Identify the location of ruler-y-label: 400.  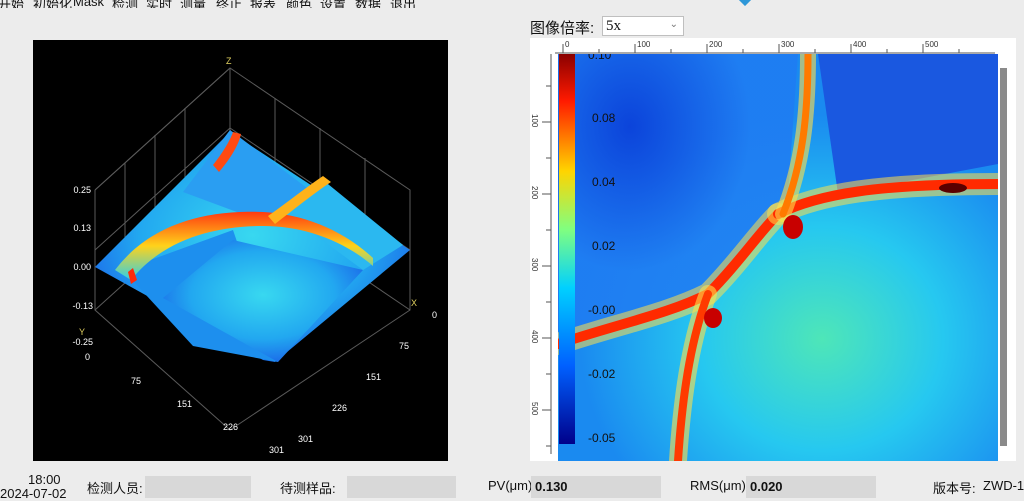
(534, 337).